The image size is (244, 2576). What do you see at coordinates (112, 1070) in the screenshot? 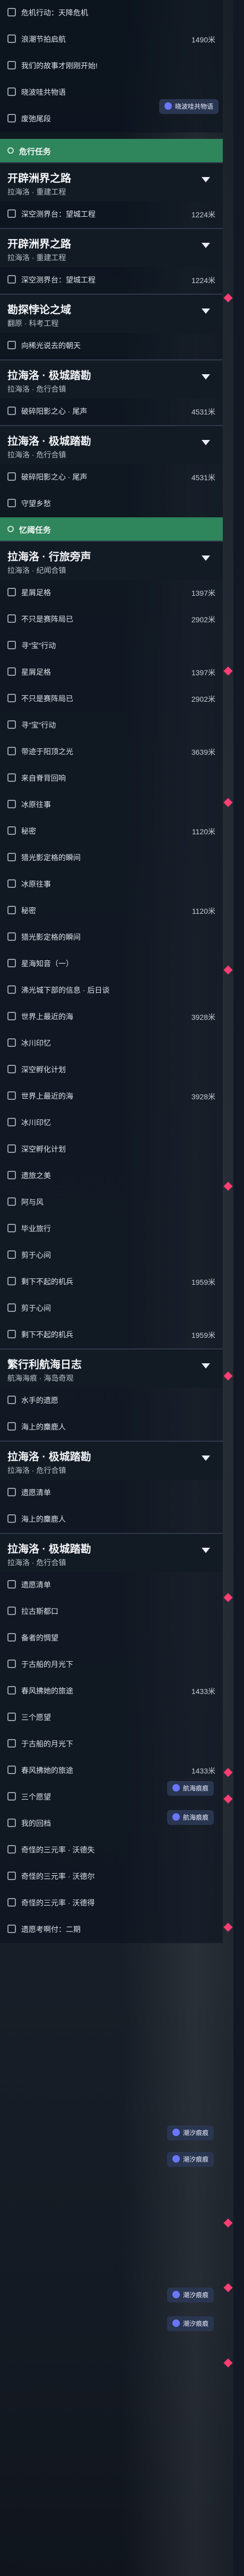
I see `task-row: 深空孵化计划` at bounding box center [112, 1070].